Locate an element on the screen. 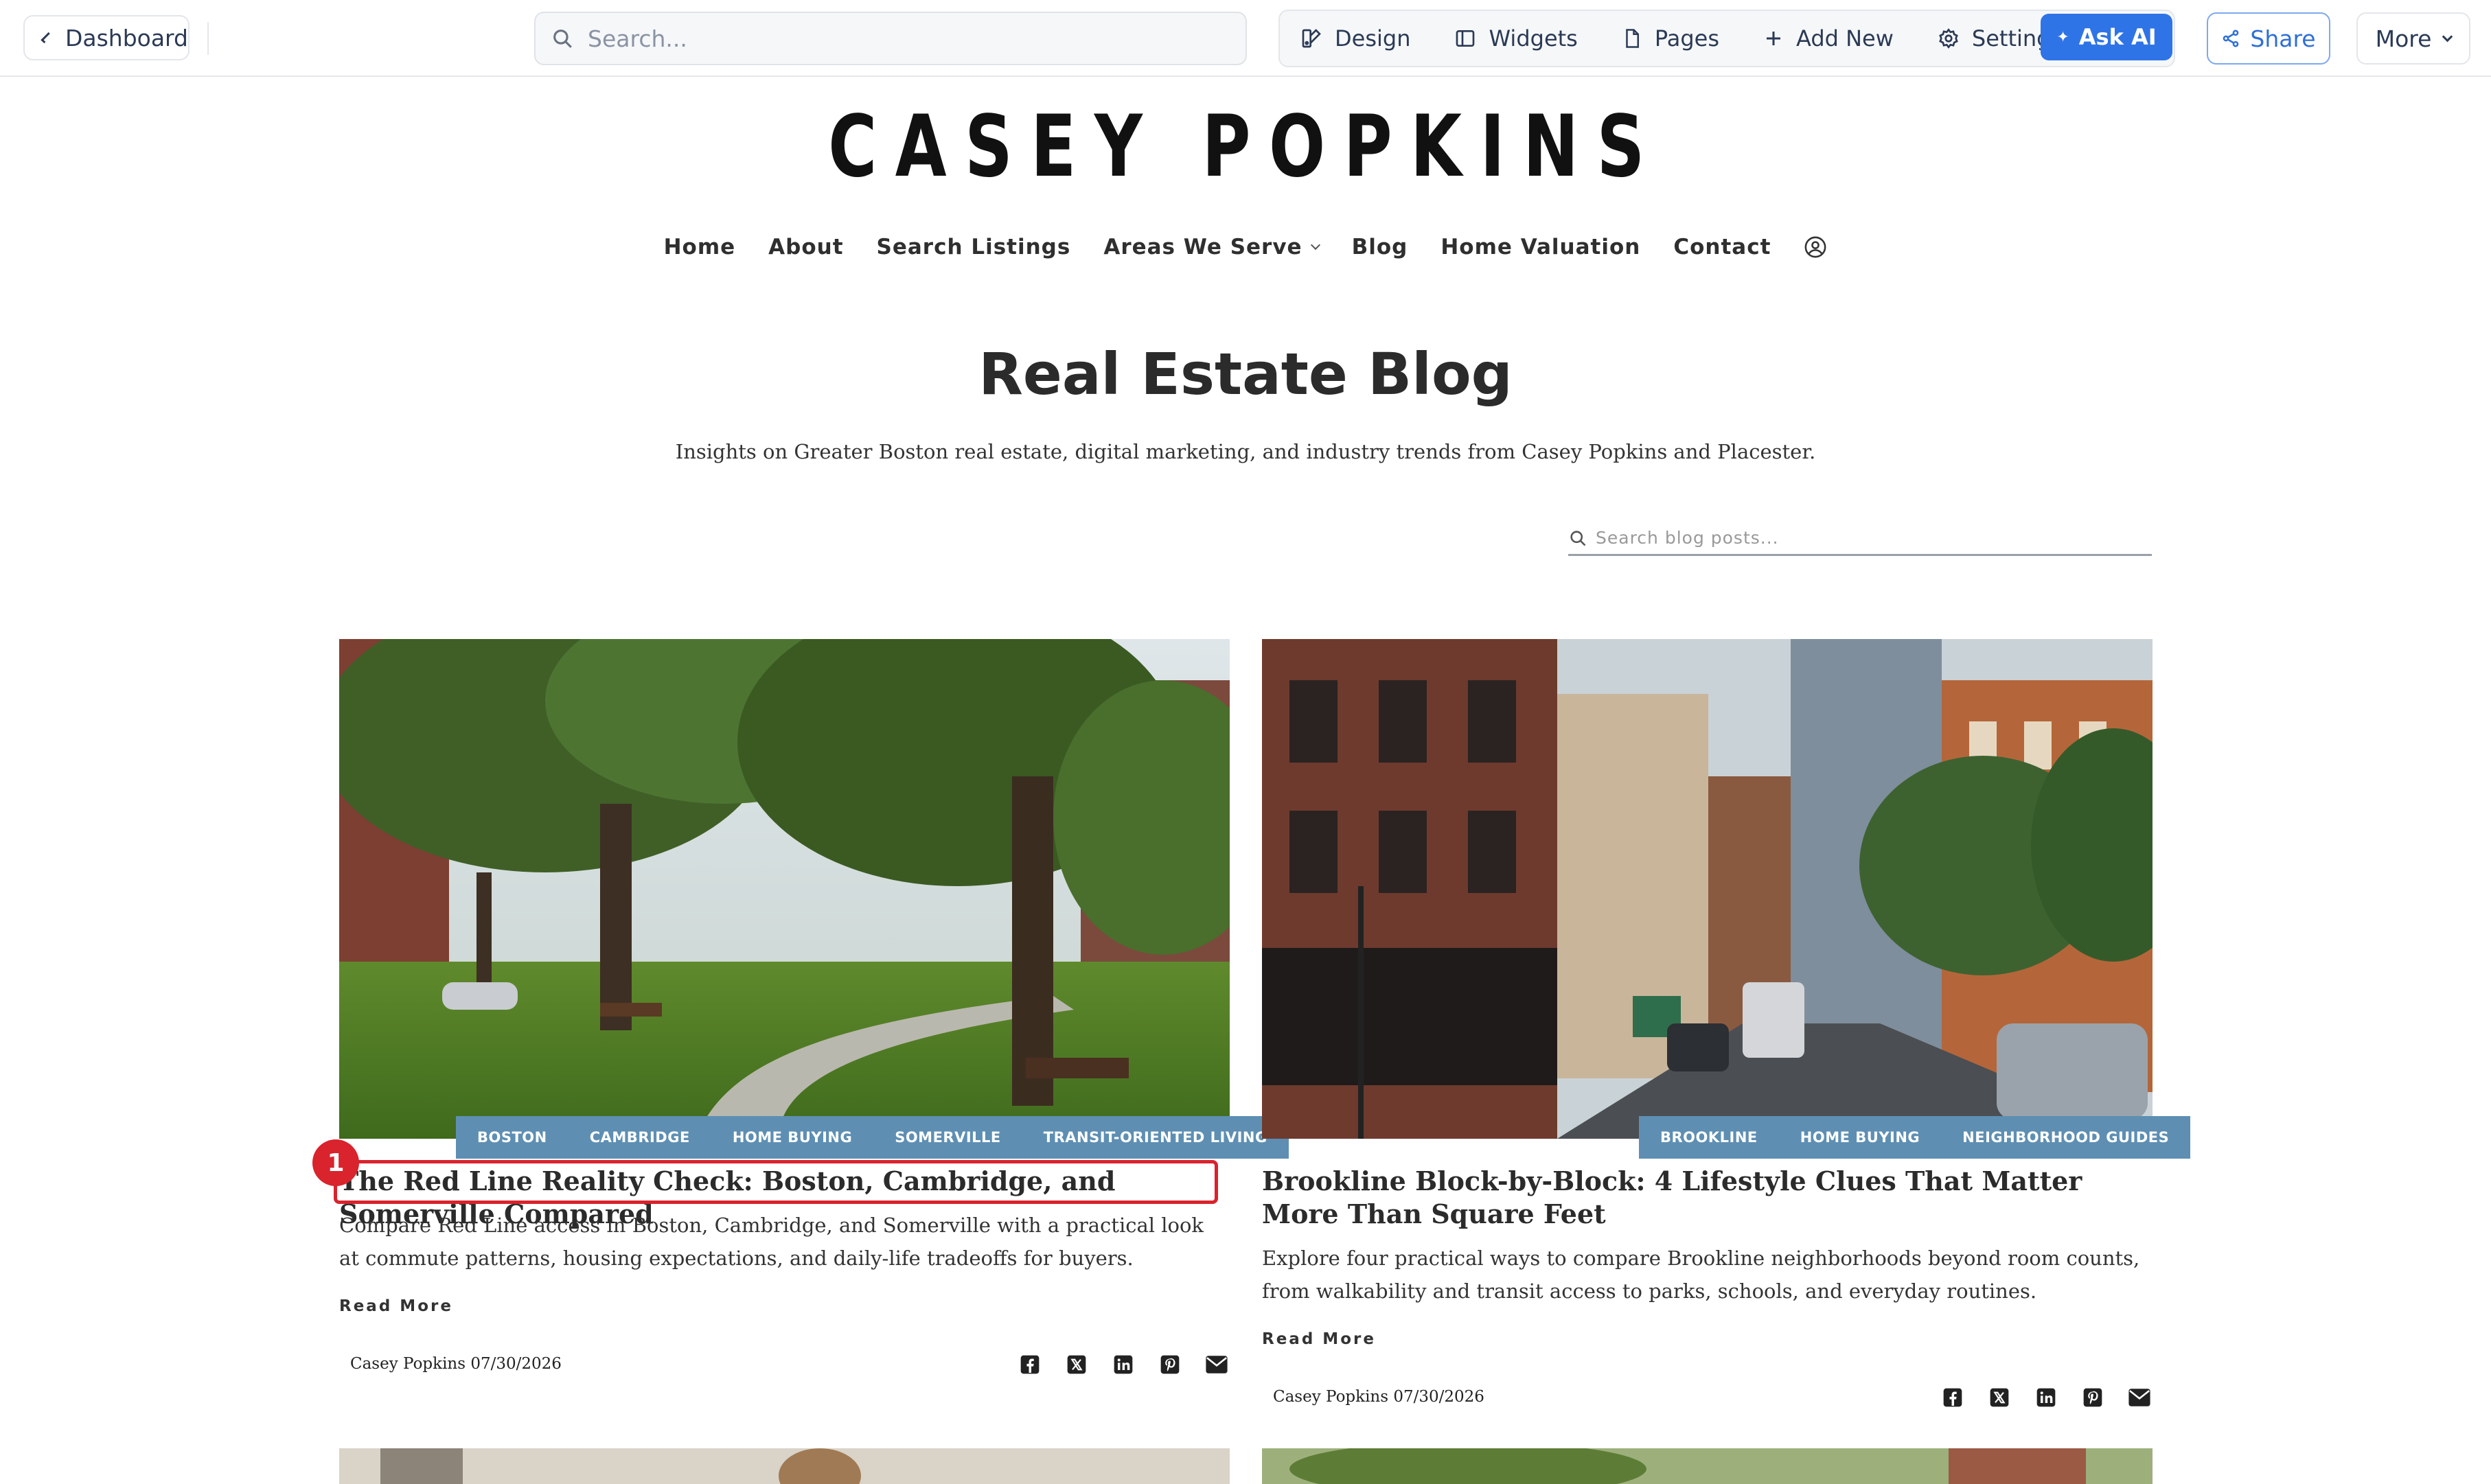  page-title: Real Estate Blog is located at coordinates (1245, 374).